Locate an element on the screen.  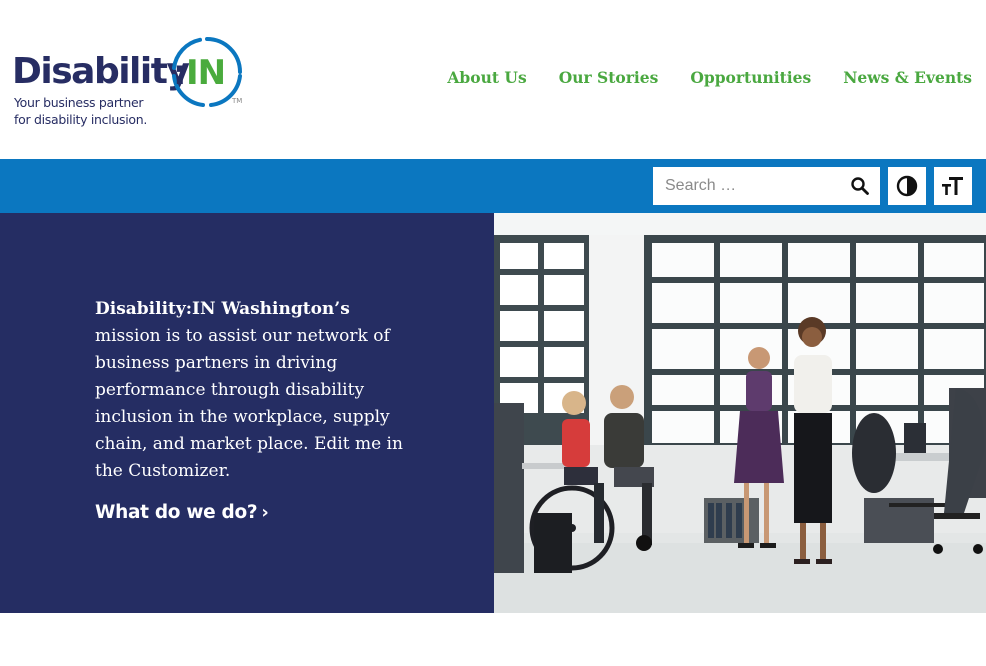
what-do-we-do-link: What do we do? › is located at coordinates (182, 512).